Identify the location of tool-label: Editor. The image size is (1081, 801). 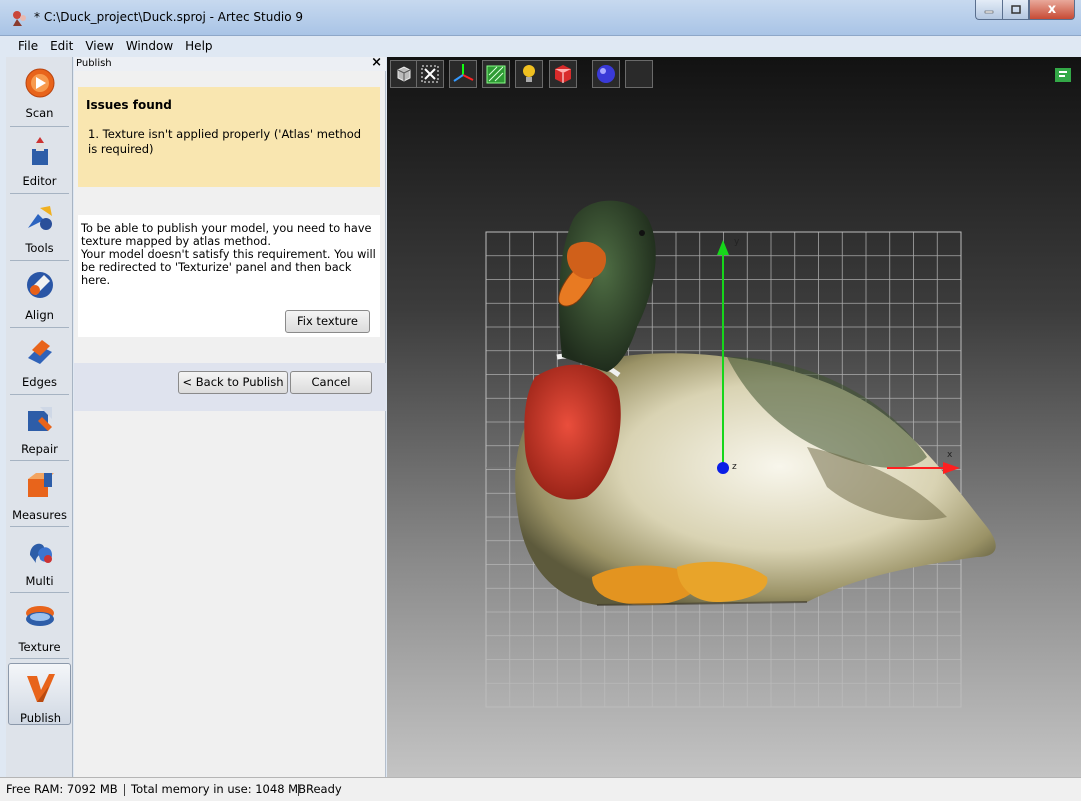
(39, 181).